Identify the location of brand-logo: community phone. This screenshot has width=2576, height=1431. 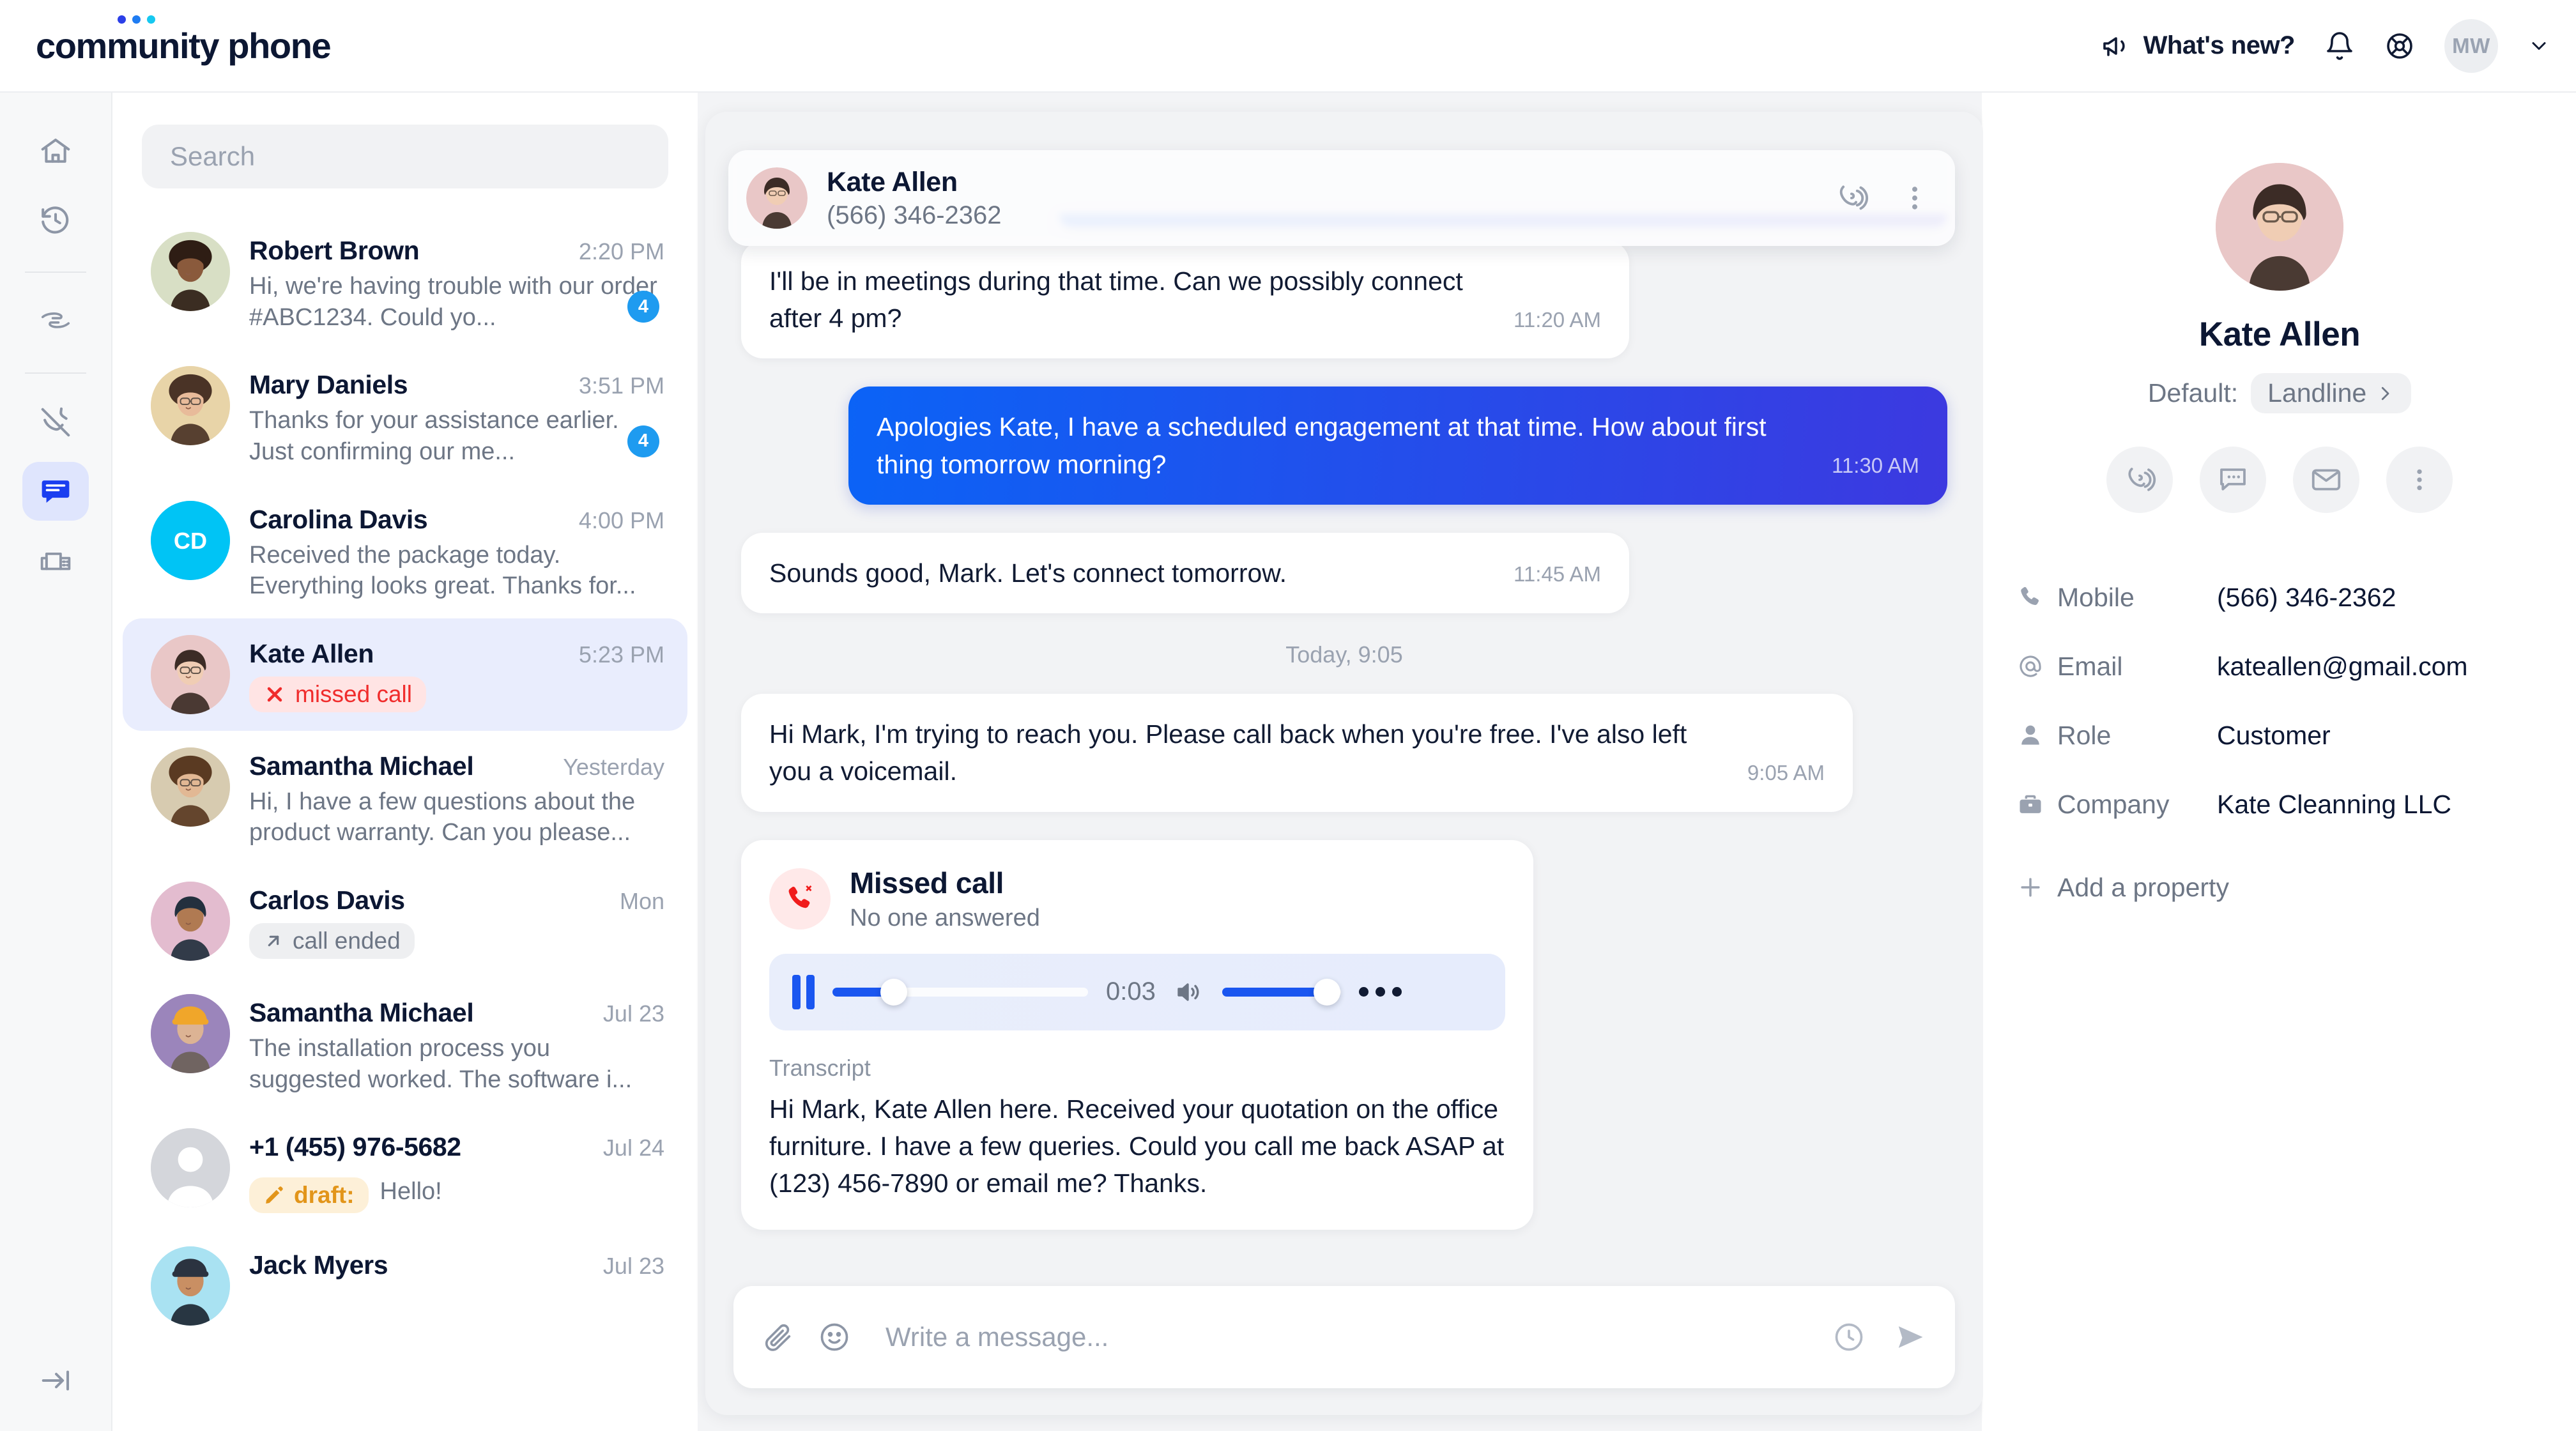
(184, 40).